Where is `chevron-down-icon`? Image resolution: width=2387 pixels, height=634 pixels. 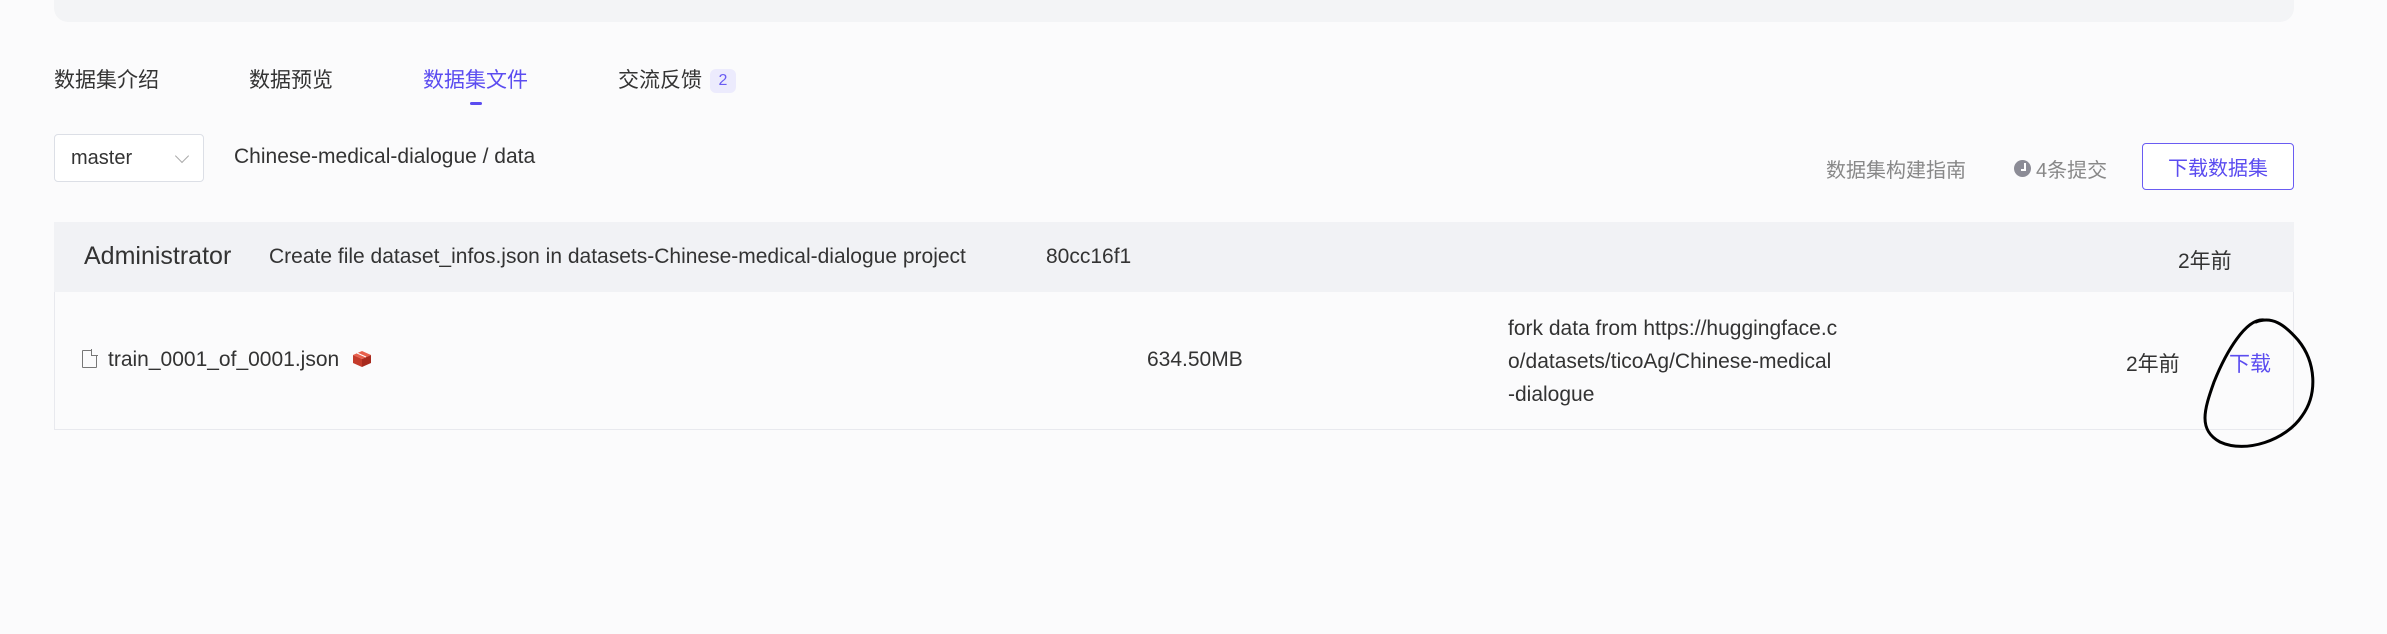 chevron-down-icon is located at coordinates (182, 156).